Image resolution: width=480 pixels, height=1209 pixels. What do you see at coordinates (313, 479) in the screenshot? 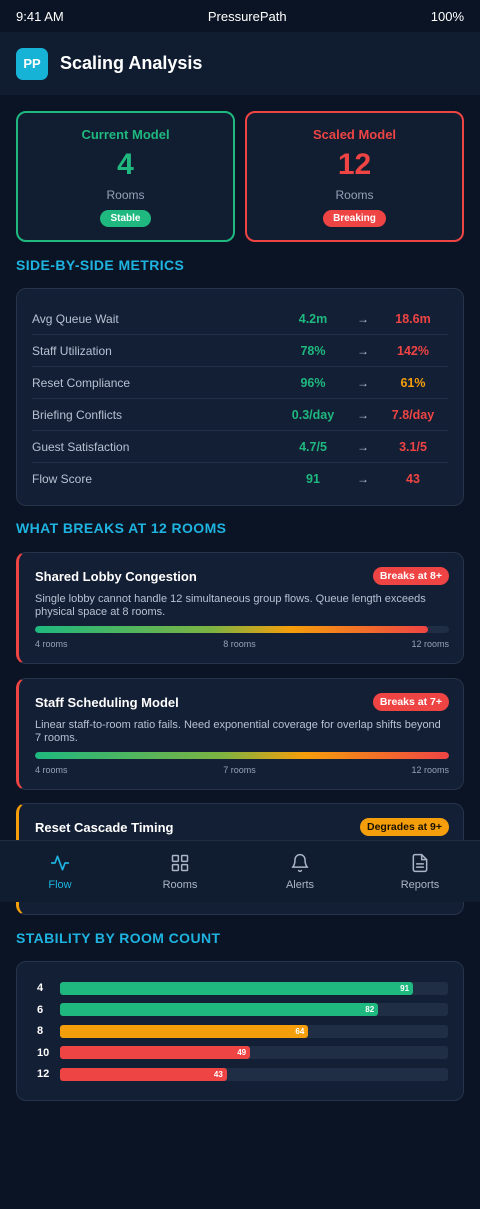
I see `metric-current: 91` at bounding box center [313, 479].